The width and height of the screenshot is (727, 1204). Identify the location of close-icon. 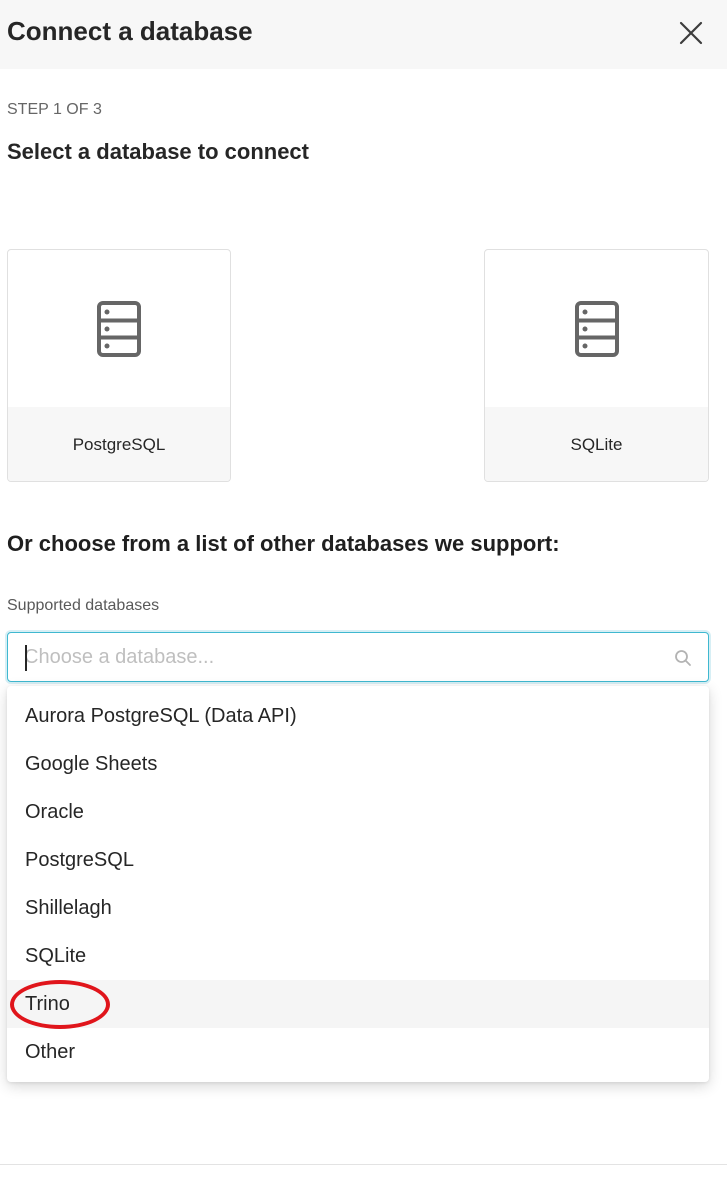
(691, 33).